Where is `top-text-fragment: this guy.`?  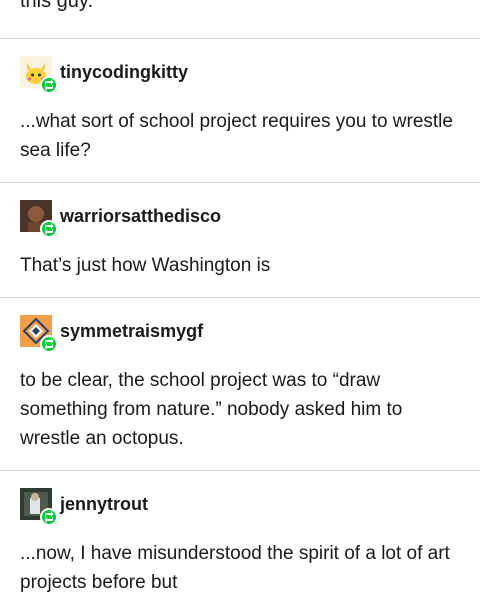
top-text-fragment: this guy. is located at coordinates (56, 6).